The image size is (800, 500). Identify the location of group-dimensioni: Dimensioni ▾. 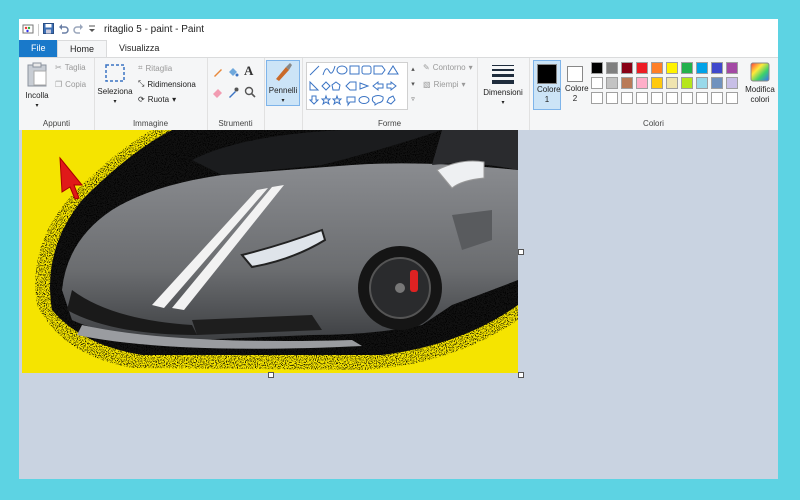
(503, 94).